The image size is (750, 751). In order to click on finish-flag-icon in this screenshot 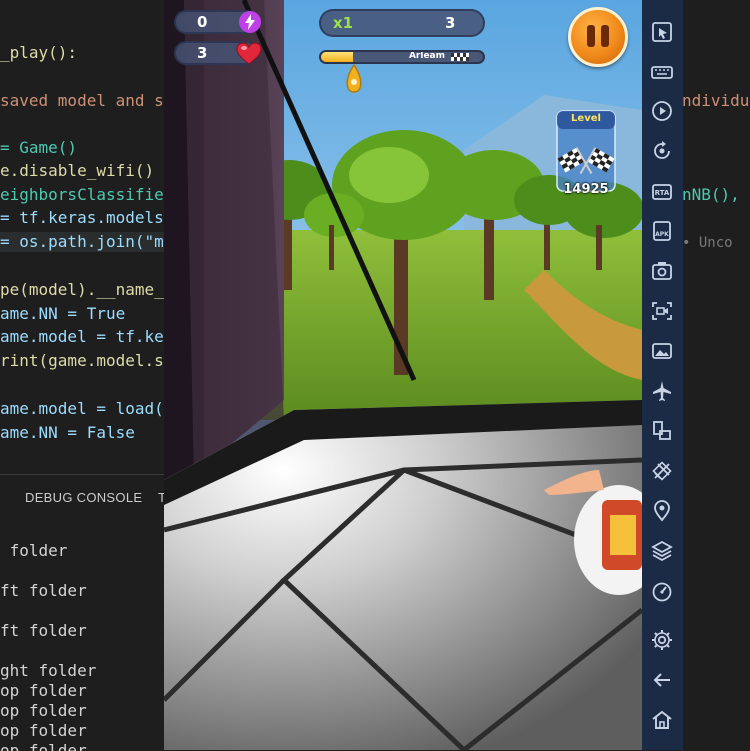, I will do `click(460, 57)`.